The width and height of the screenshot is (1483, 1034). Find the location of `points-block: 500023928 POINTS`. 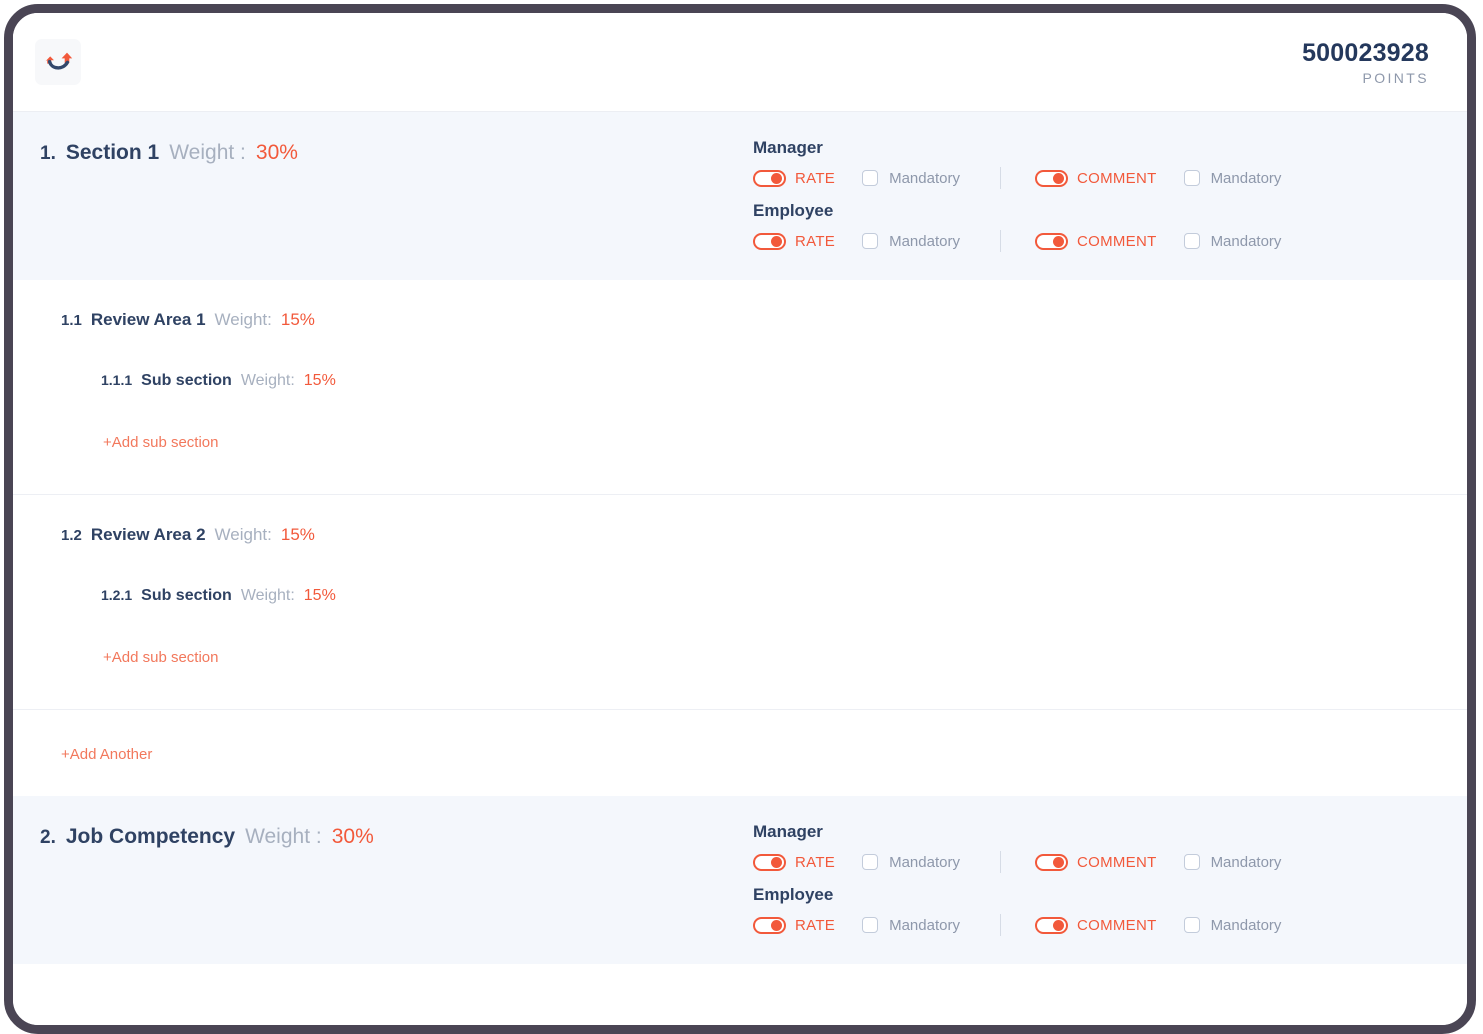

points-block: 500023928 POINTS is located at coordinates (1365, 62).